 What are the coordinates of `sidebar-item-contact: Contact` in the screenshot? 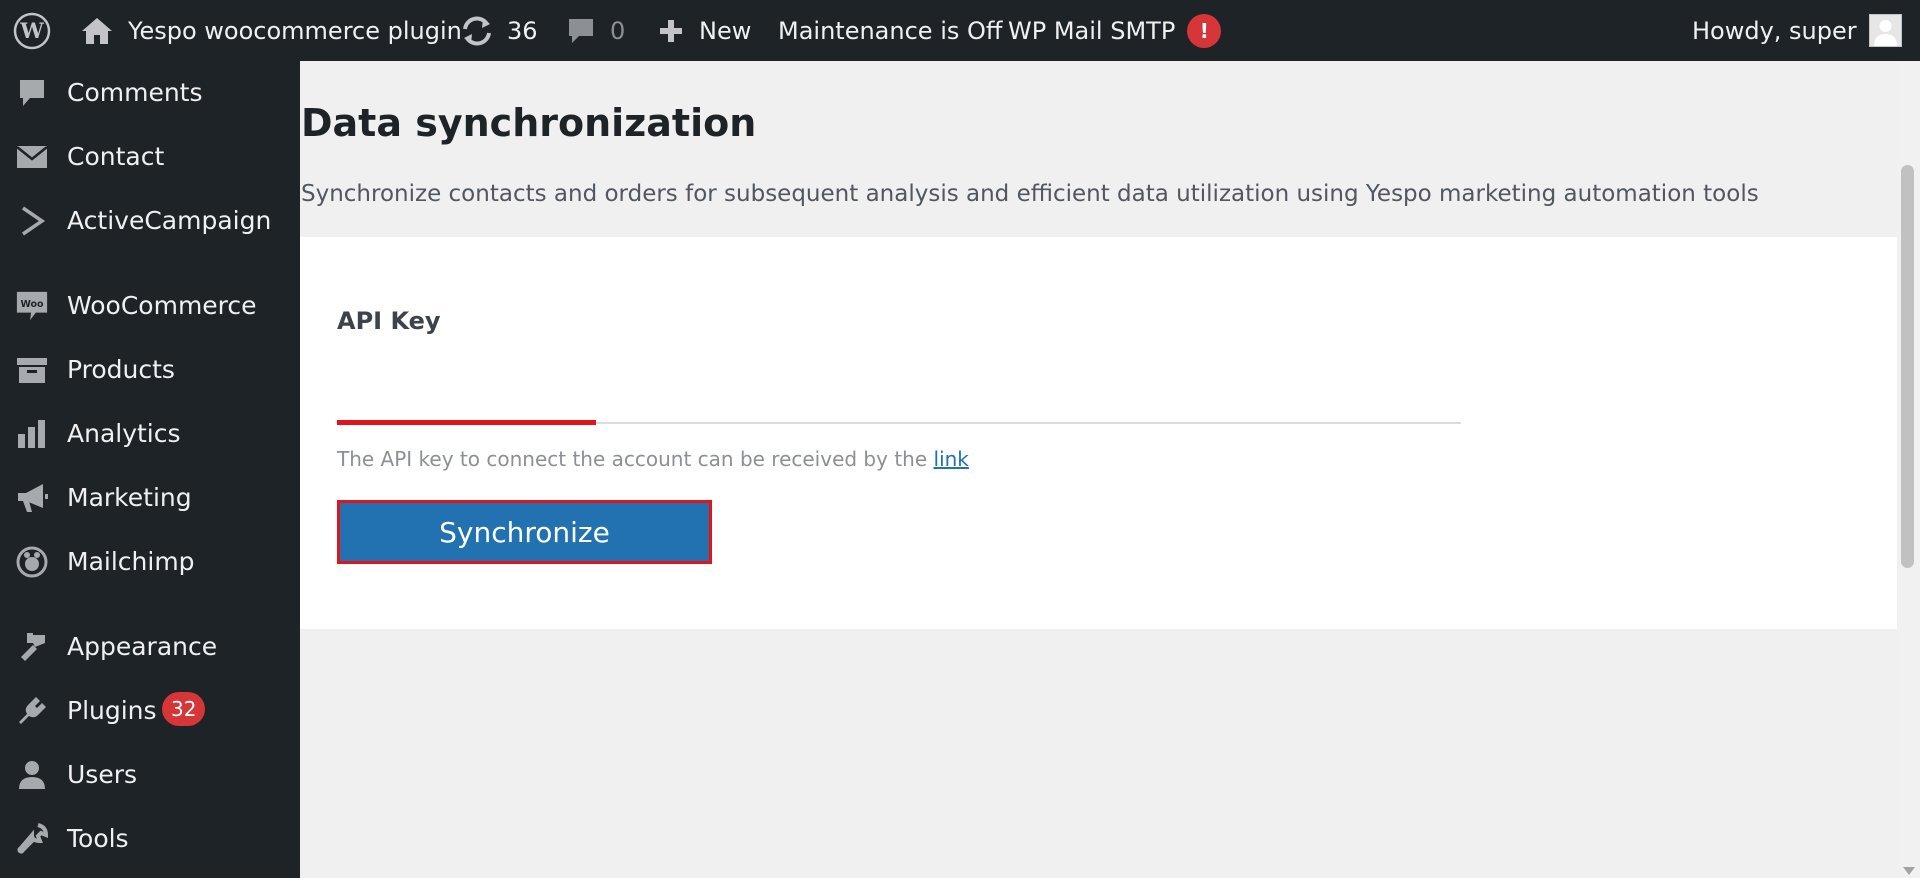 It's located at (150, 156).